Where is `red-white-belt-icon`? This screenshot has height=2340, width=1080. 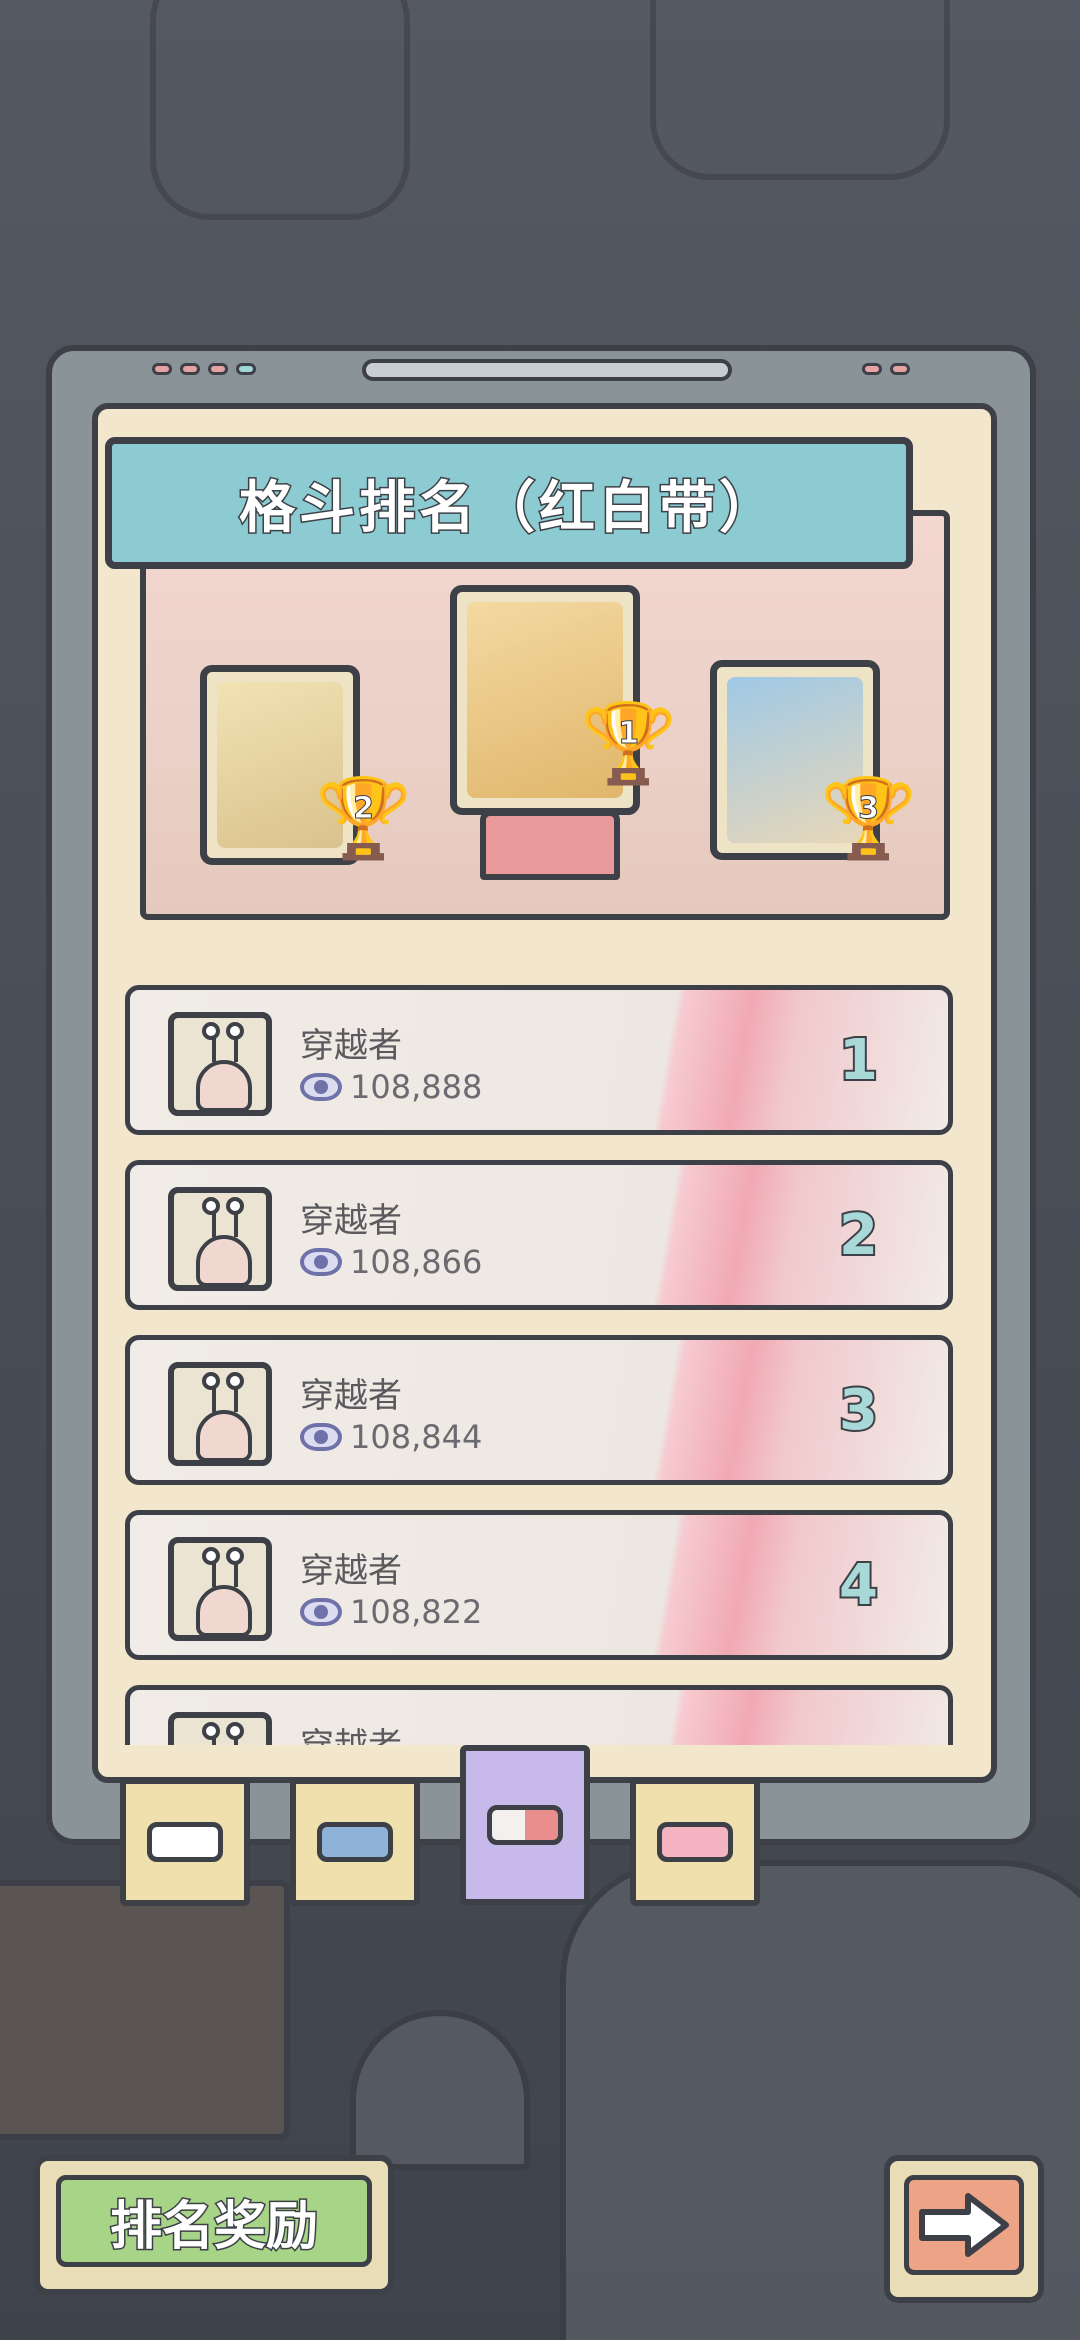
red-white-belt-icon is located at coordinates (525, 1825).